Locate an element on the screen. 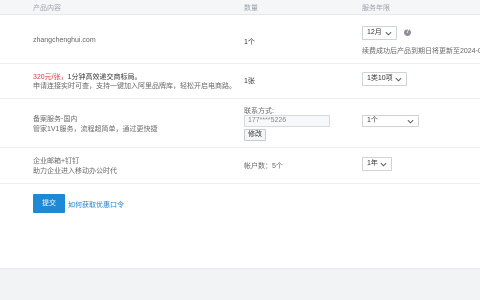 Image resolution: width=480 pixels, height=300 pixels. contact-input: 177****5226 is located at coordinates (287, 121).